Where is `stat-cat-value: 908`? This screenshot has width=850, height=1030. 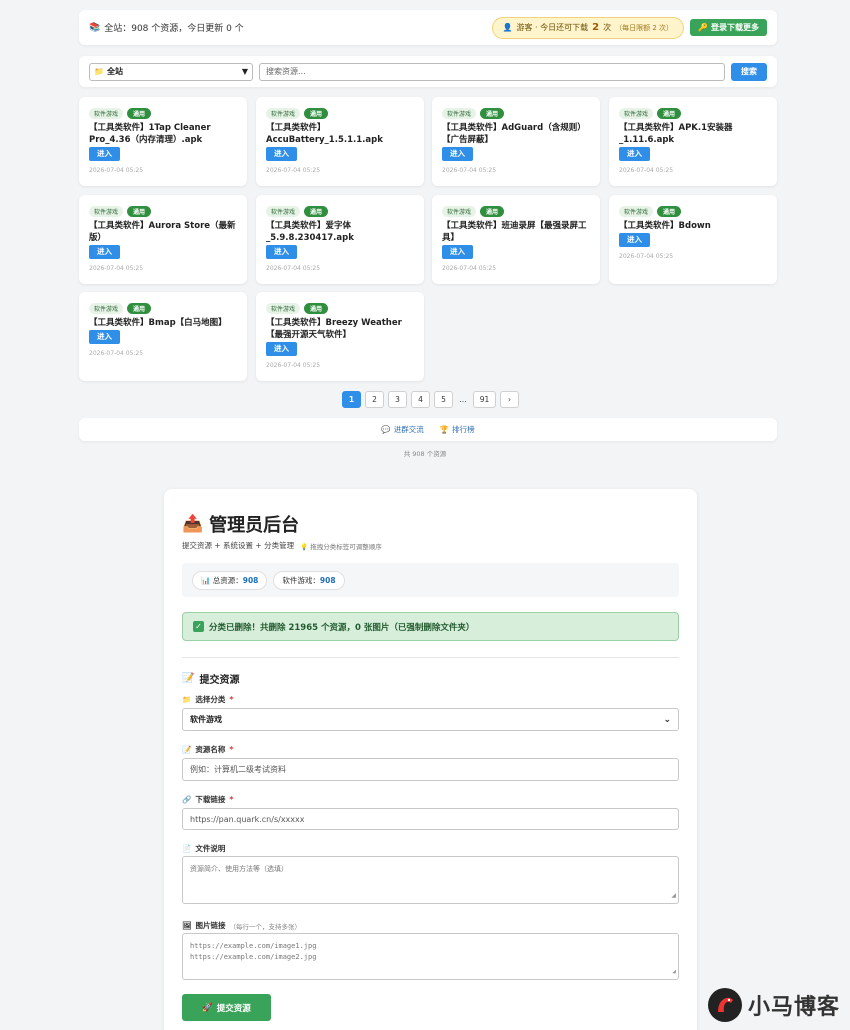 stat-cat-value: 908 is located at coordinates (327, 580).